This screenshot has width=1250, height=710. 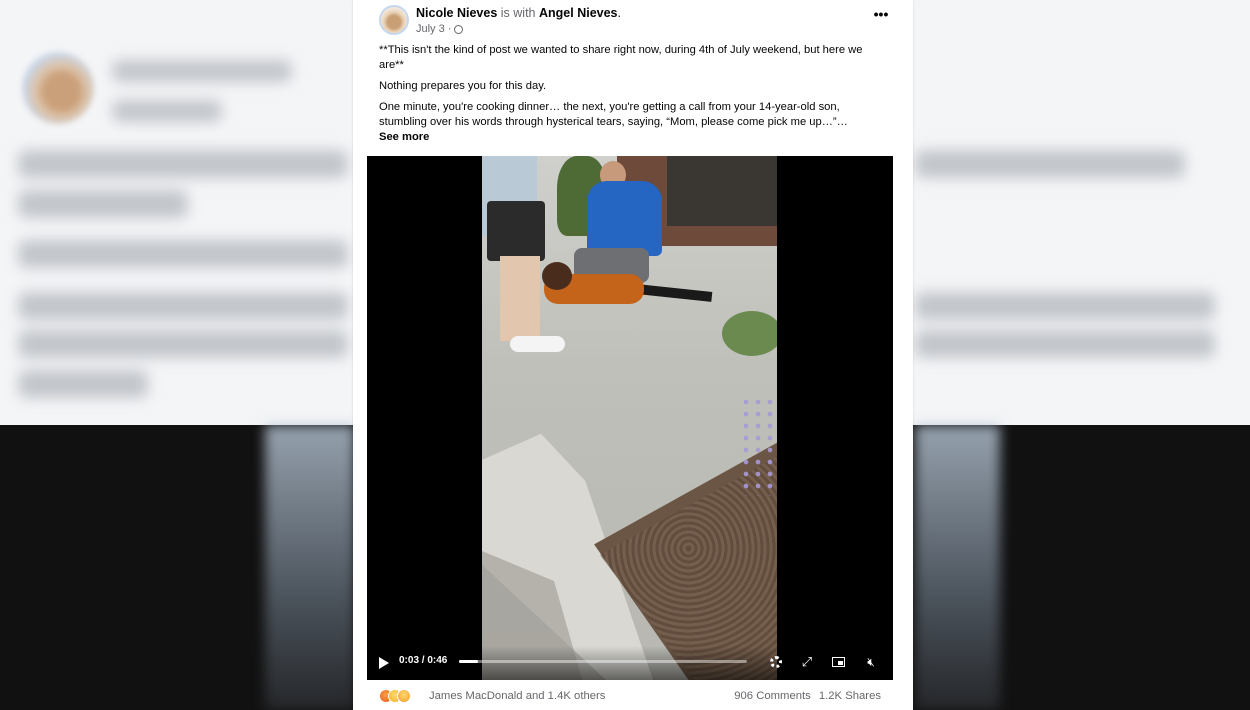 I want to click on more-options-button: •••, so click(x=881, y=16).